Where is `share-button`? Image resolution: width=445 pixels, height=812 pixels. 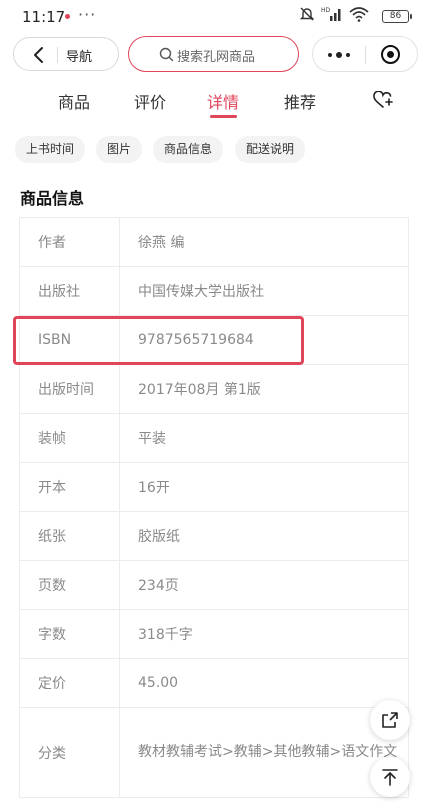
share-button is located at coordinates (390, 720).